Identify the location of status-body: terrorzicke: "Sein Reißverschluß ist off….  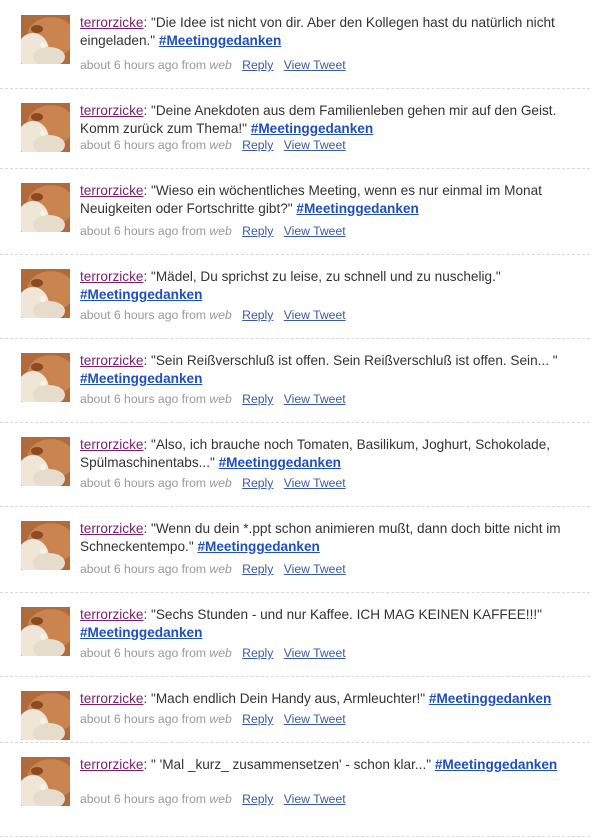
(332, 370).